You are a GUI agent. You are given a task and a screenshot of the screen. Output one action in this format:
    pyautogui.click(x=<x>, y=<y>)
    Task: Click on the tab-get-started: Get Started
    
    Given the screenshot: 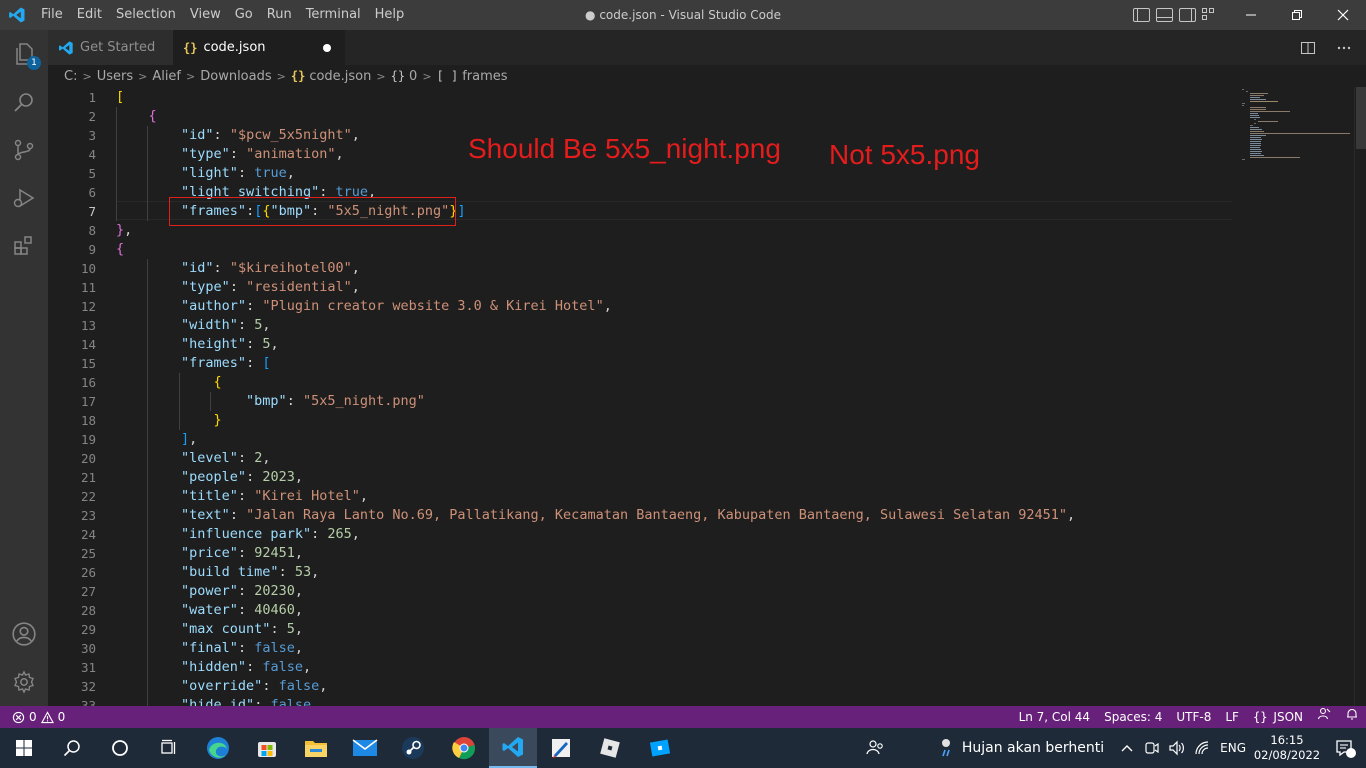 What is the action you would take?
    pyautogui.click(x=110, y=47)
    